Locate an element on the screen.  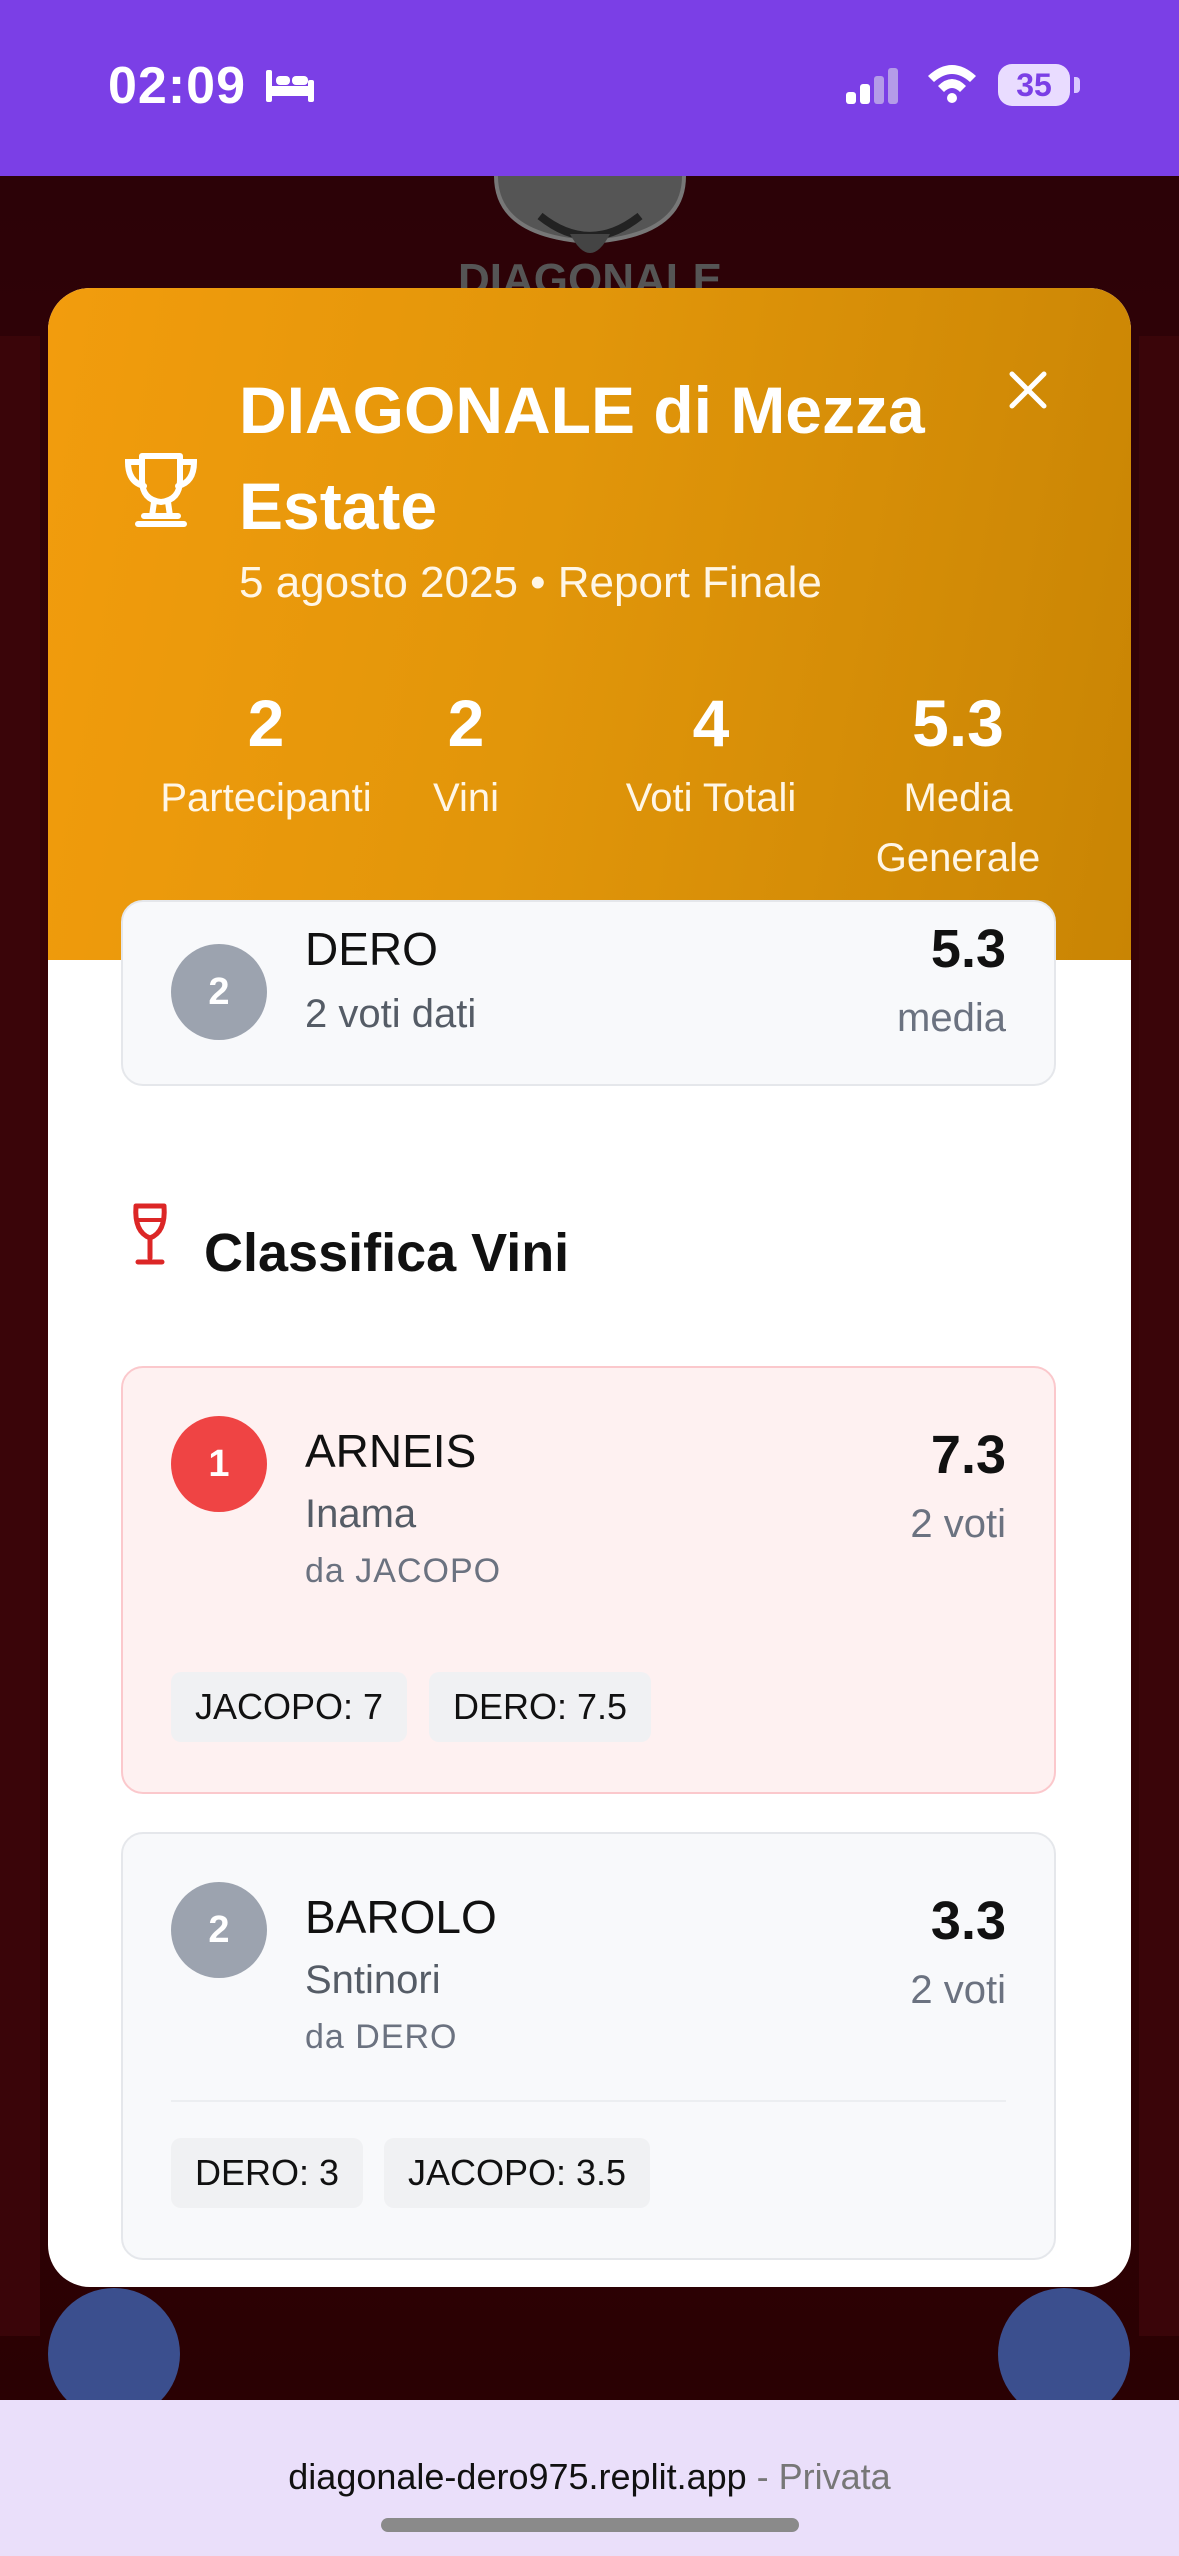
vote-chip: DERO: 7.5 is located at coordinates (540, 1707).